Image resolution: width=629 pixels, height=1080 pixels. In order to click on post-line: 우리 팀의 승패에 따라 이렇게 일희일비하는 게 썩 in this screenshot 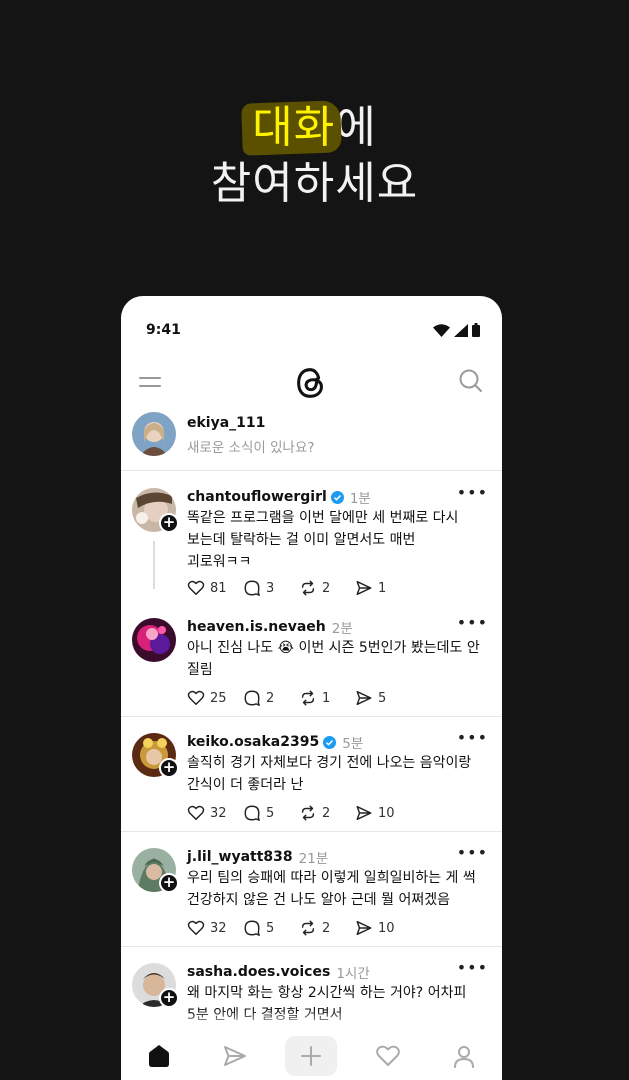, I will do `click(331, 878)`.